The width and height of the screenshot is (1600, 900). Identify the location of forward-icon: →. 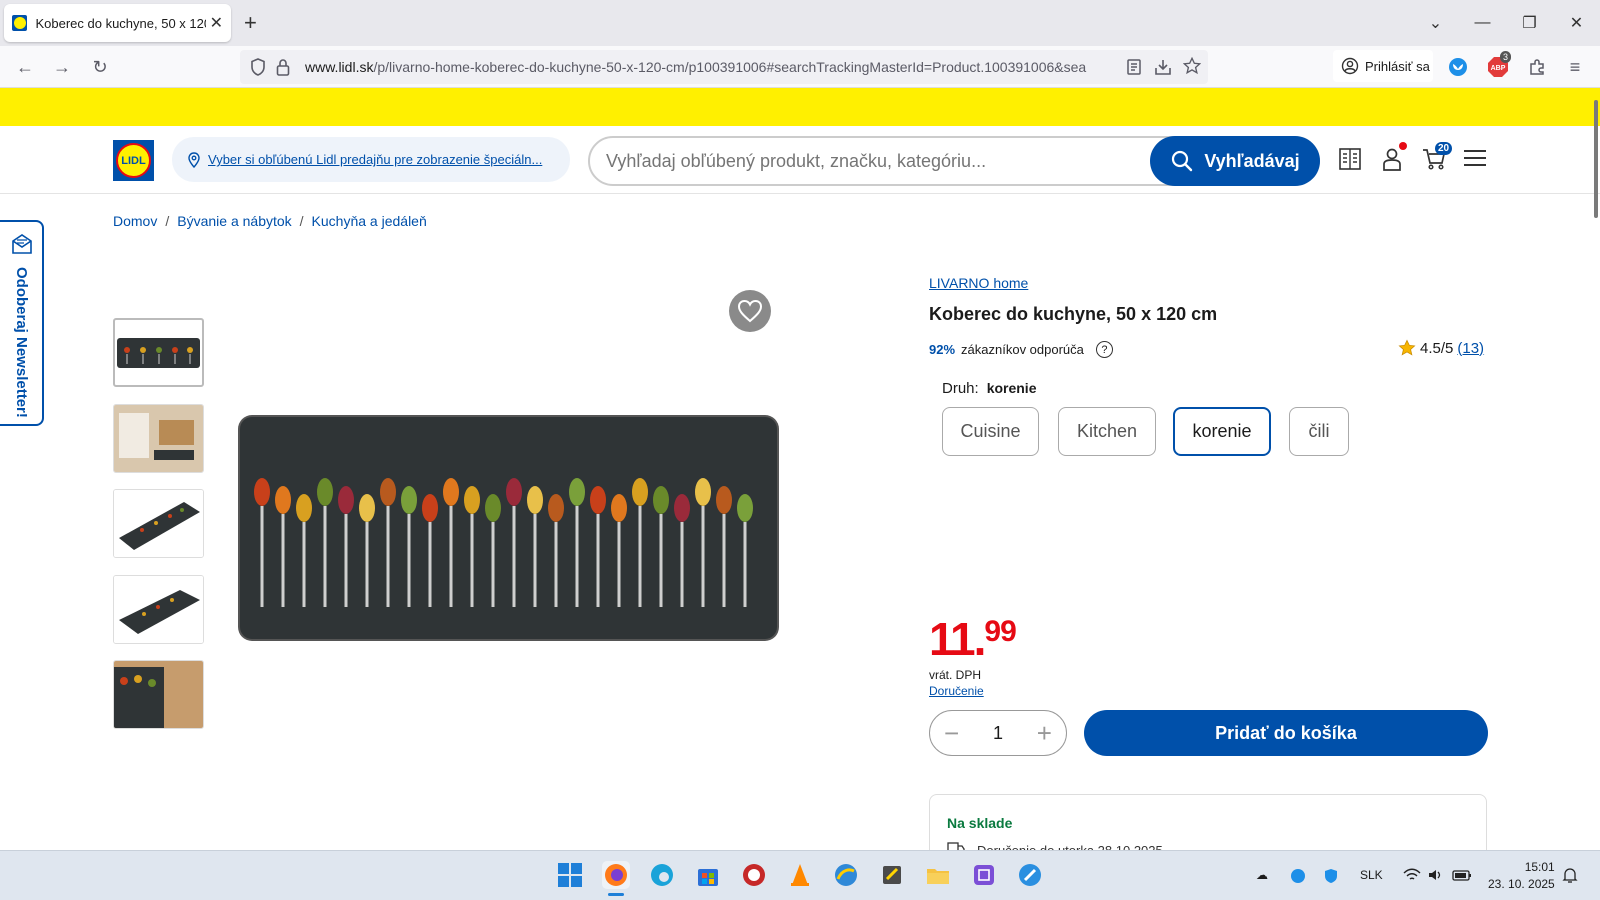
(62, 67).